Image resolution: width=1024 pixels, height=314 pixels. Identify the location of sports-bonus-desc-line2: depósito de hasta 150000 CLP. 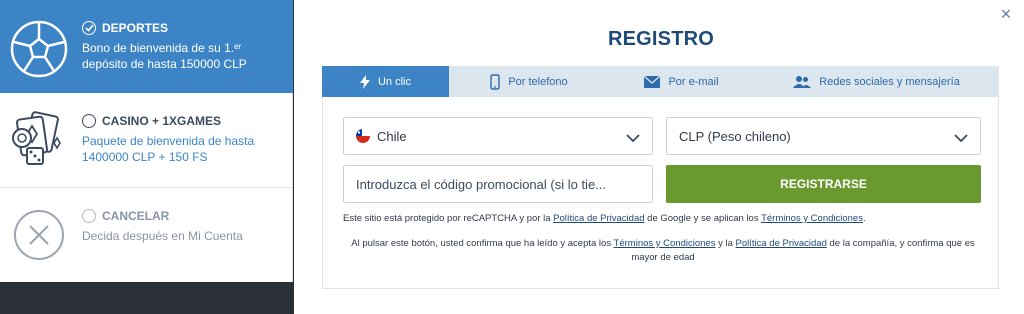
(164, 64).